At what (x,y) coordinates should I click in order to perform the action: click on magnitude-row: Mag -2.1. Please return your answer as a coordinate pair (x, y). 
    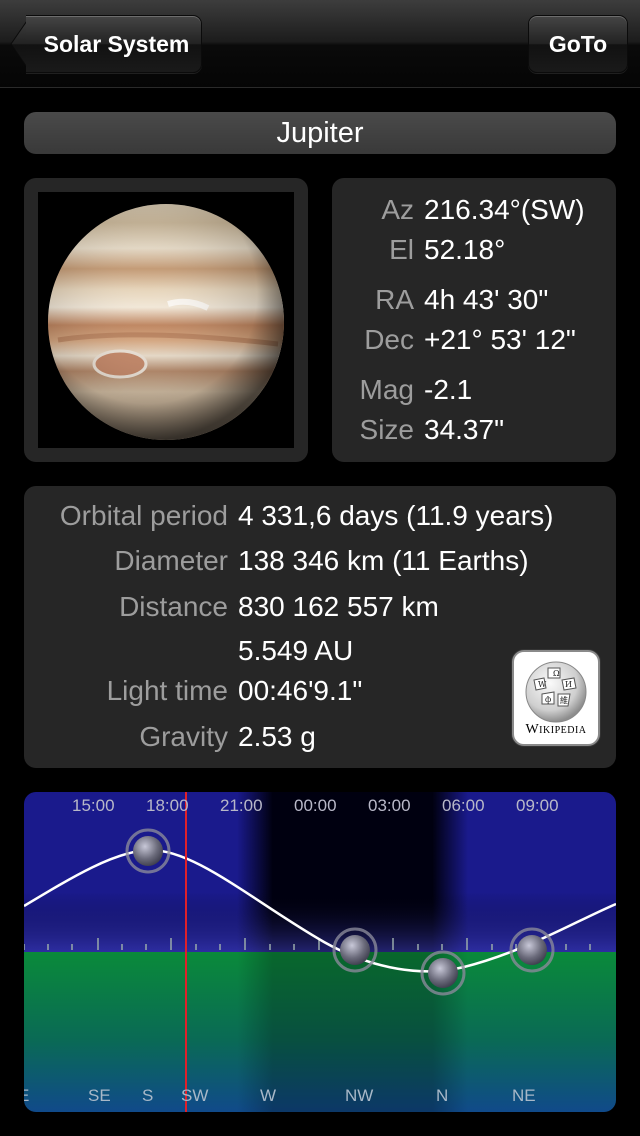
    Looking at the image, I should click on (474, 391).